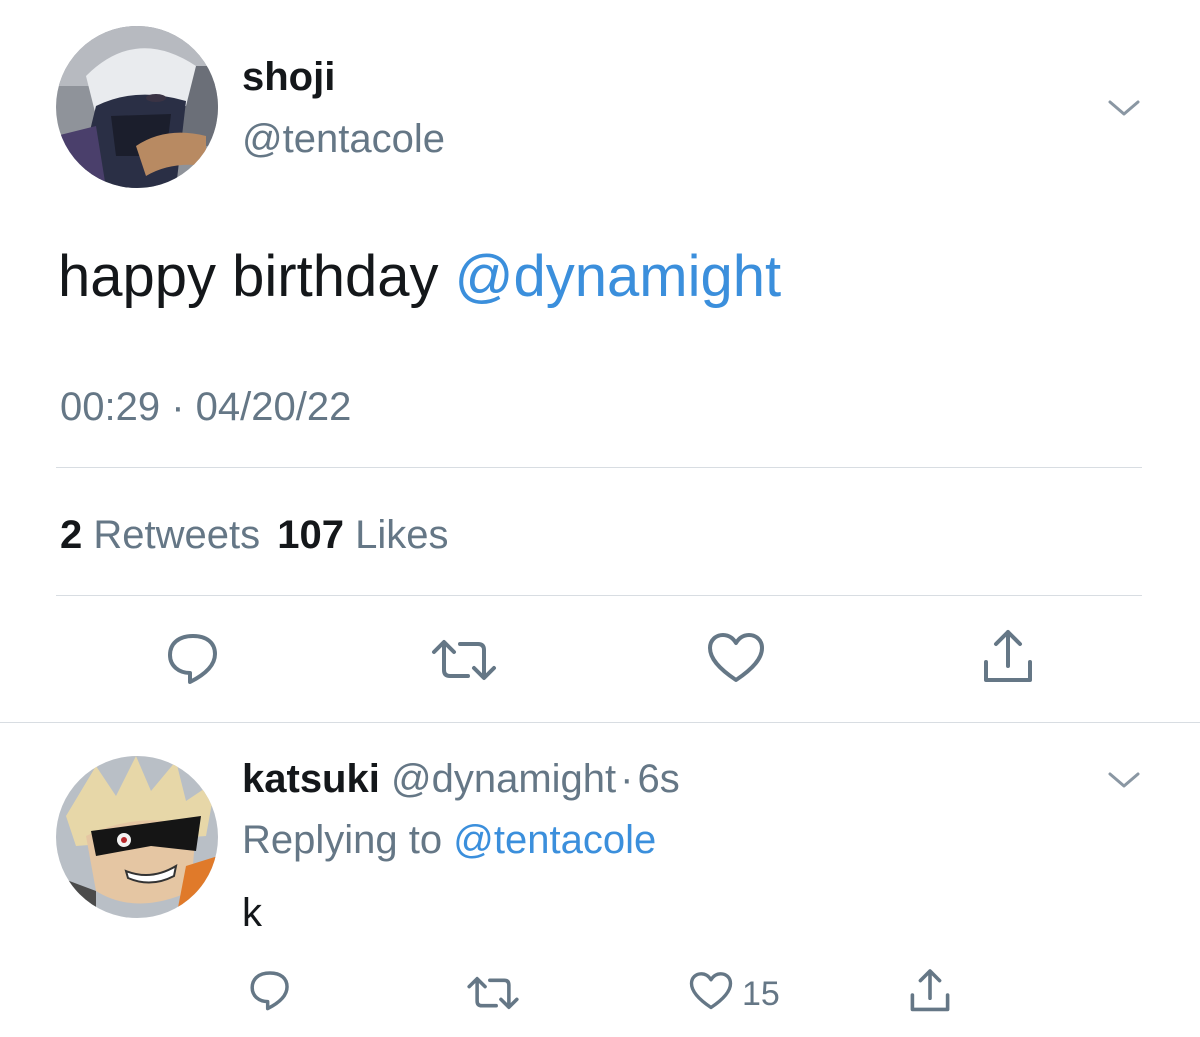 Image resolution: width=1200 pixels, height=1037 pixels. What do you see at coordinates (449, 840) in the screenshot?
I see `replying-to: Replying to @tentacole` at bounding box center [449, 840].